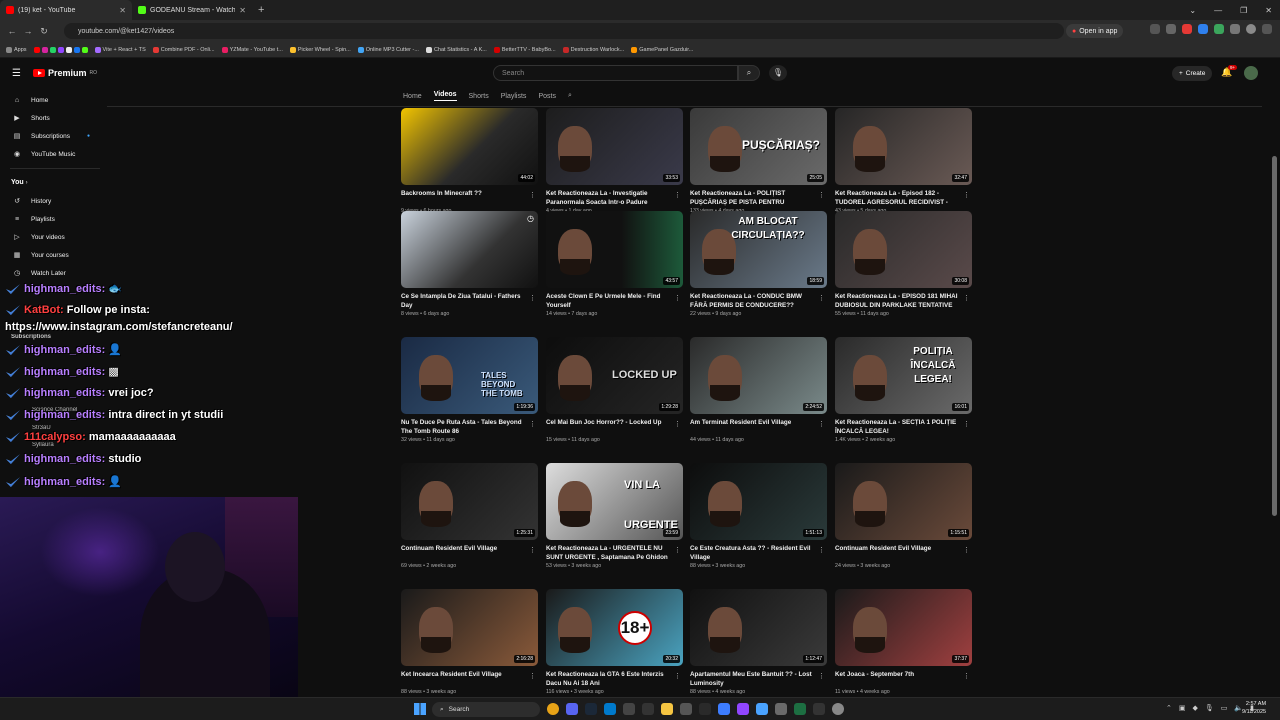  Describe the element at coordinates (1243, 10) in the screenshot. I see `maximize-icon: ❐` at that location.